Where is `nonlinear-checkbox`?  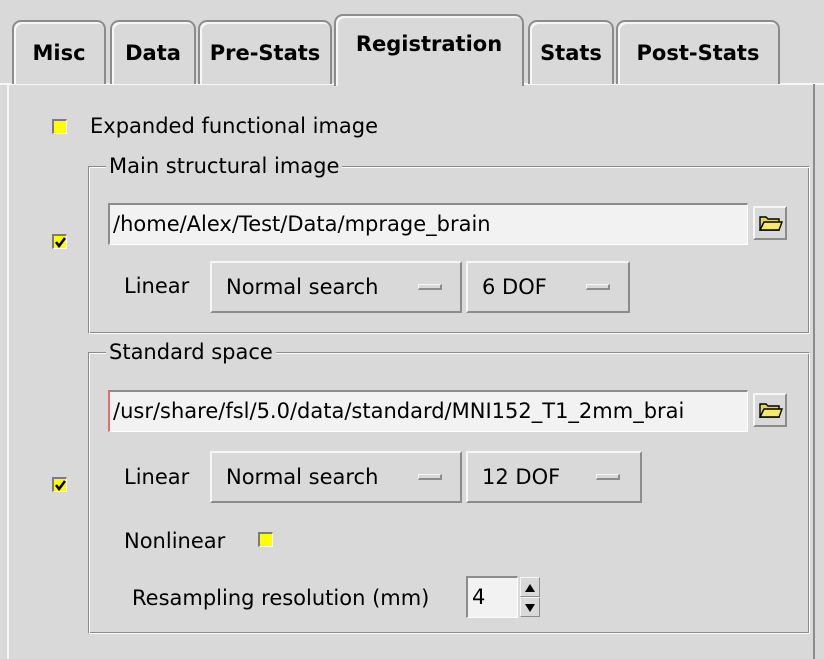
nonlinear-checkbox is located at coordinates (265, 539).